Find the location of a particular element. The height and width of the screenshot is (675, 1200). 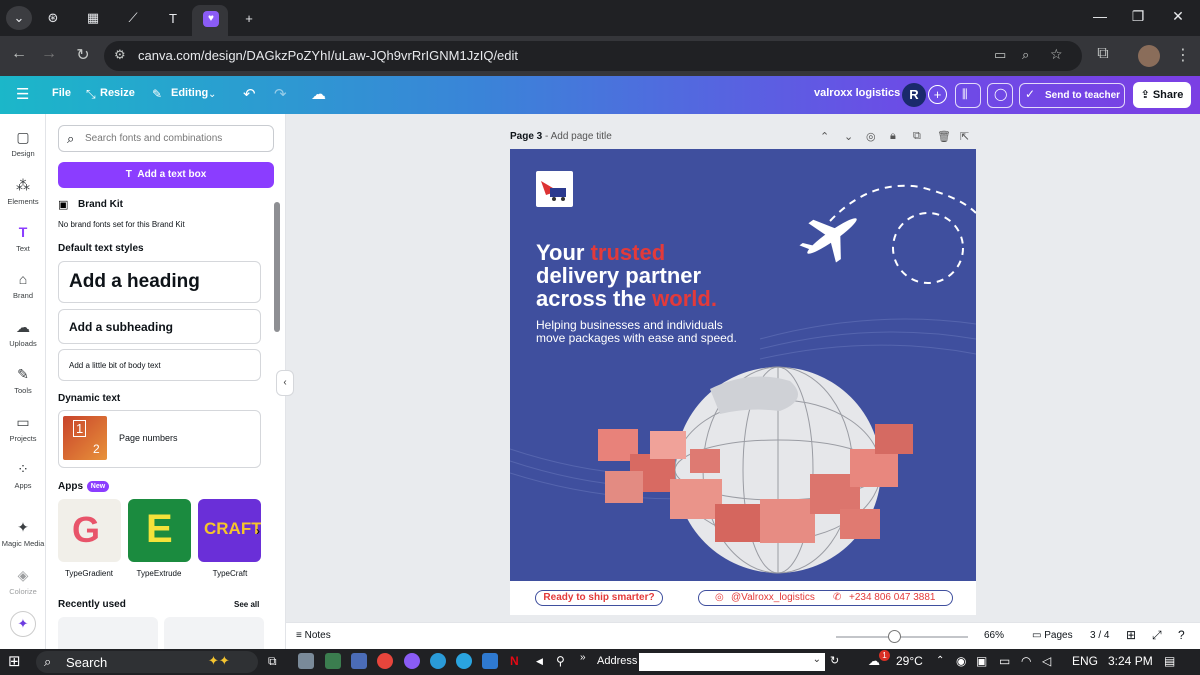

add-heading-button: Add a heading is located at coordinates (159, 282).